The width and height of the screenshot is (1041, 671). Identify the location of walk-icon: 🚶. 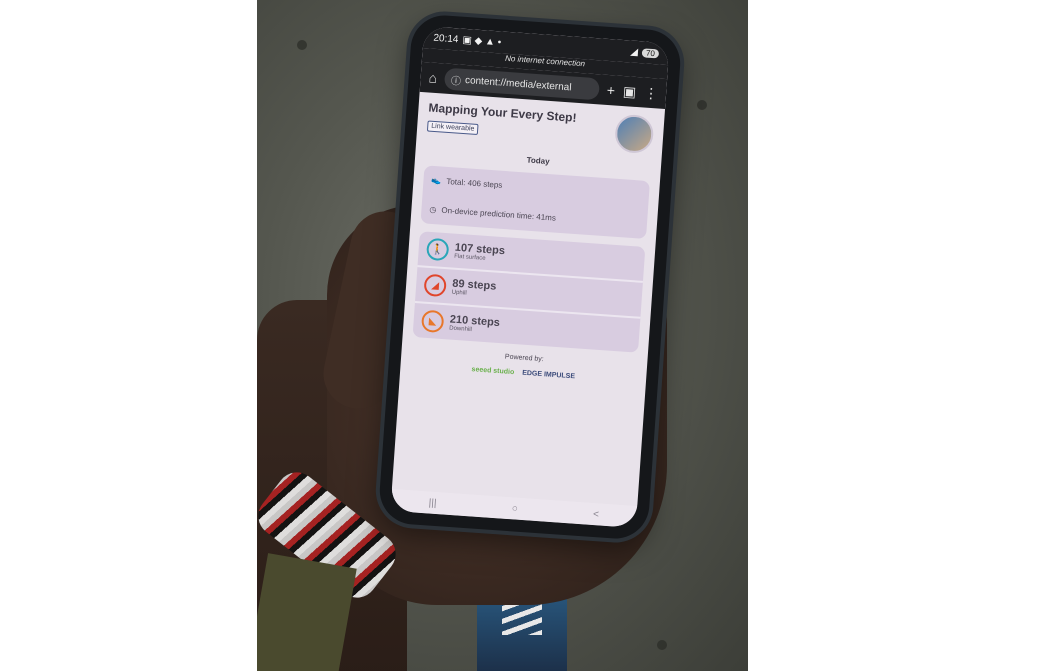
(437, 249).